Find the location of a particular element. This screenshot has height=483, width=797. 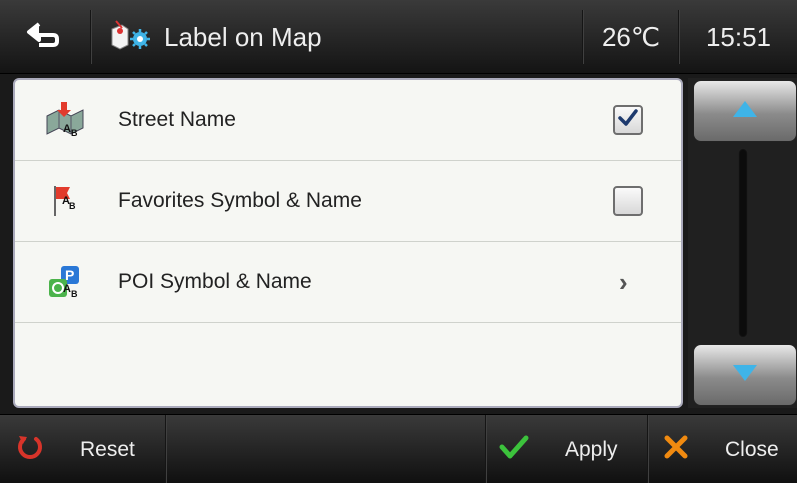

footer-spacer is located at coordinates (326, 449).